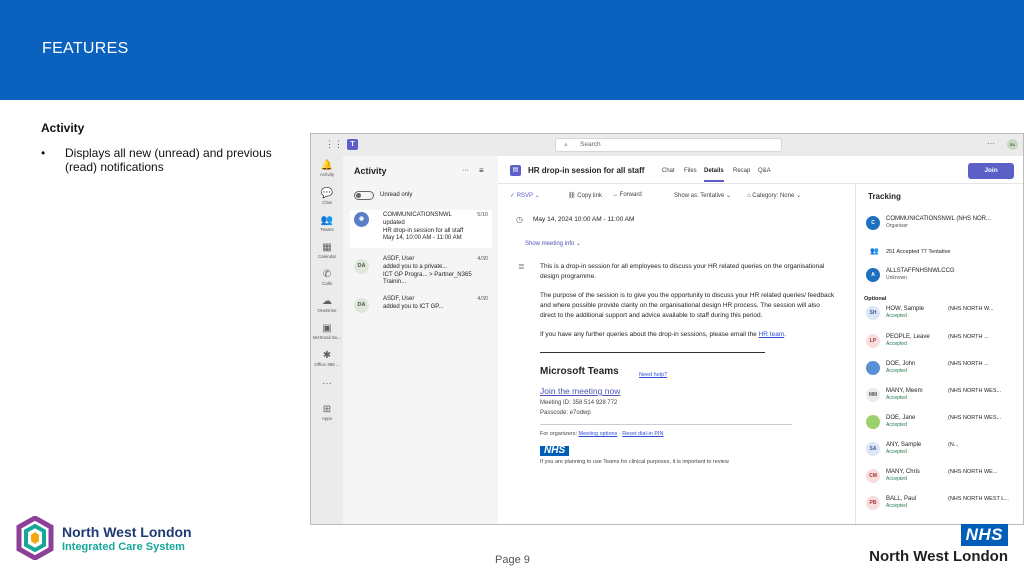 This screenshot has height=576, width=1024. What do you see at coordinates (873, 313) in the screenshot?
I see `avatar: SH` at bounding box center [873, 313].